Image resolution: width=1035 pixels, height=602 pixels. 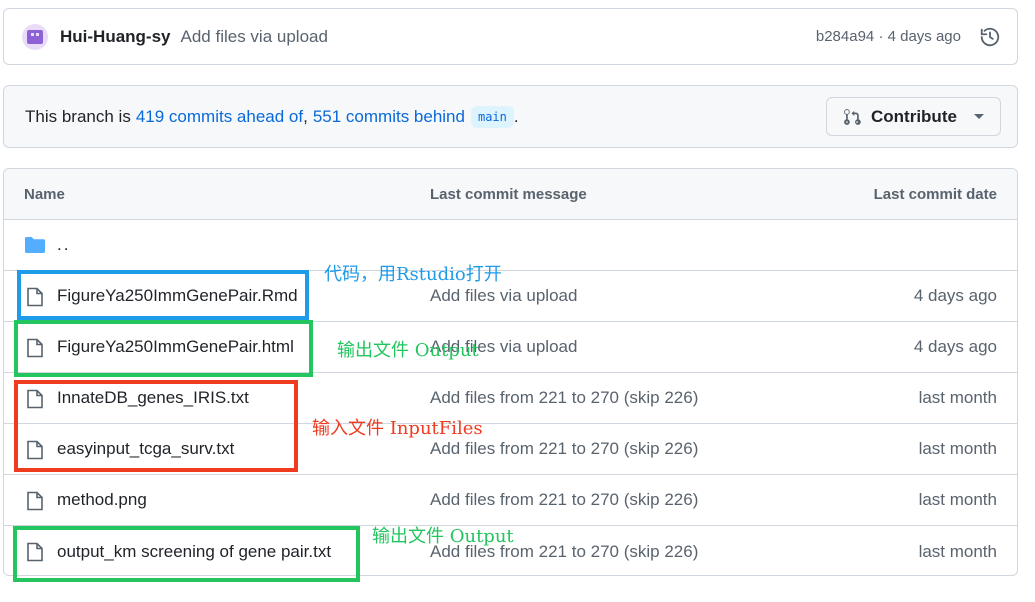 I want to click on file-name-link: method.png, so click(x=102, y=500).